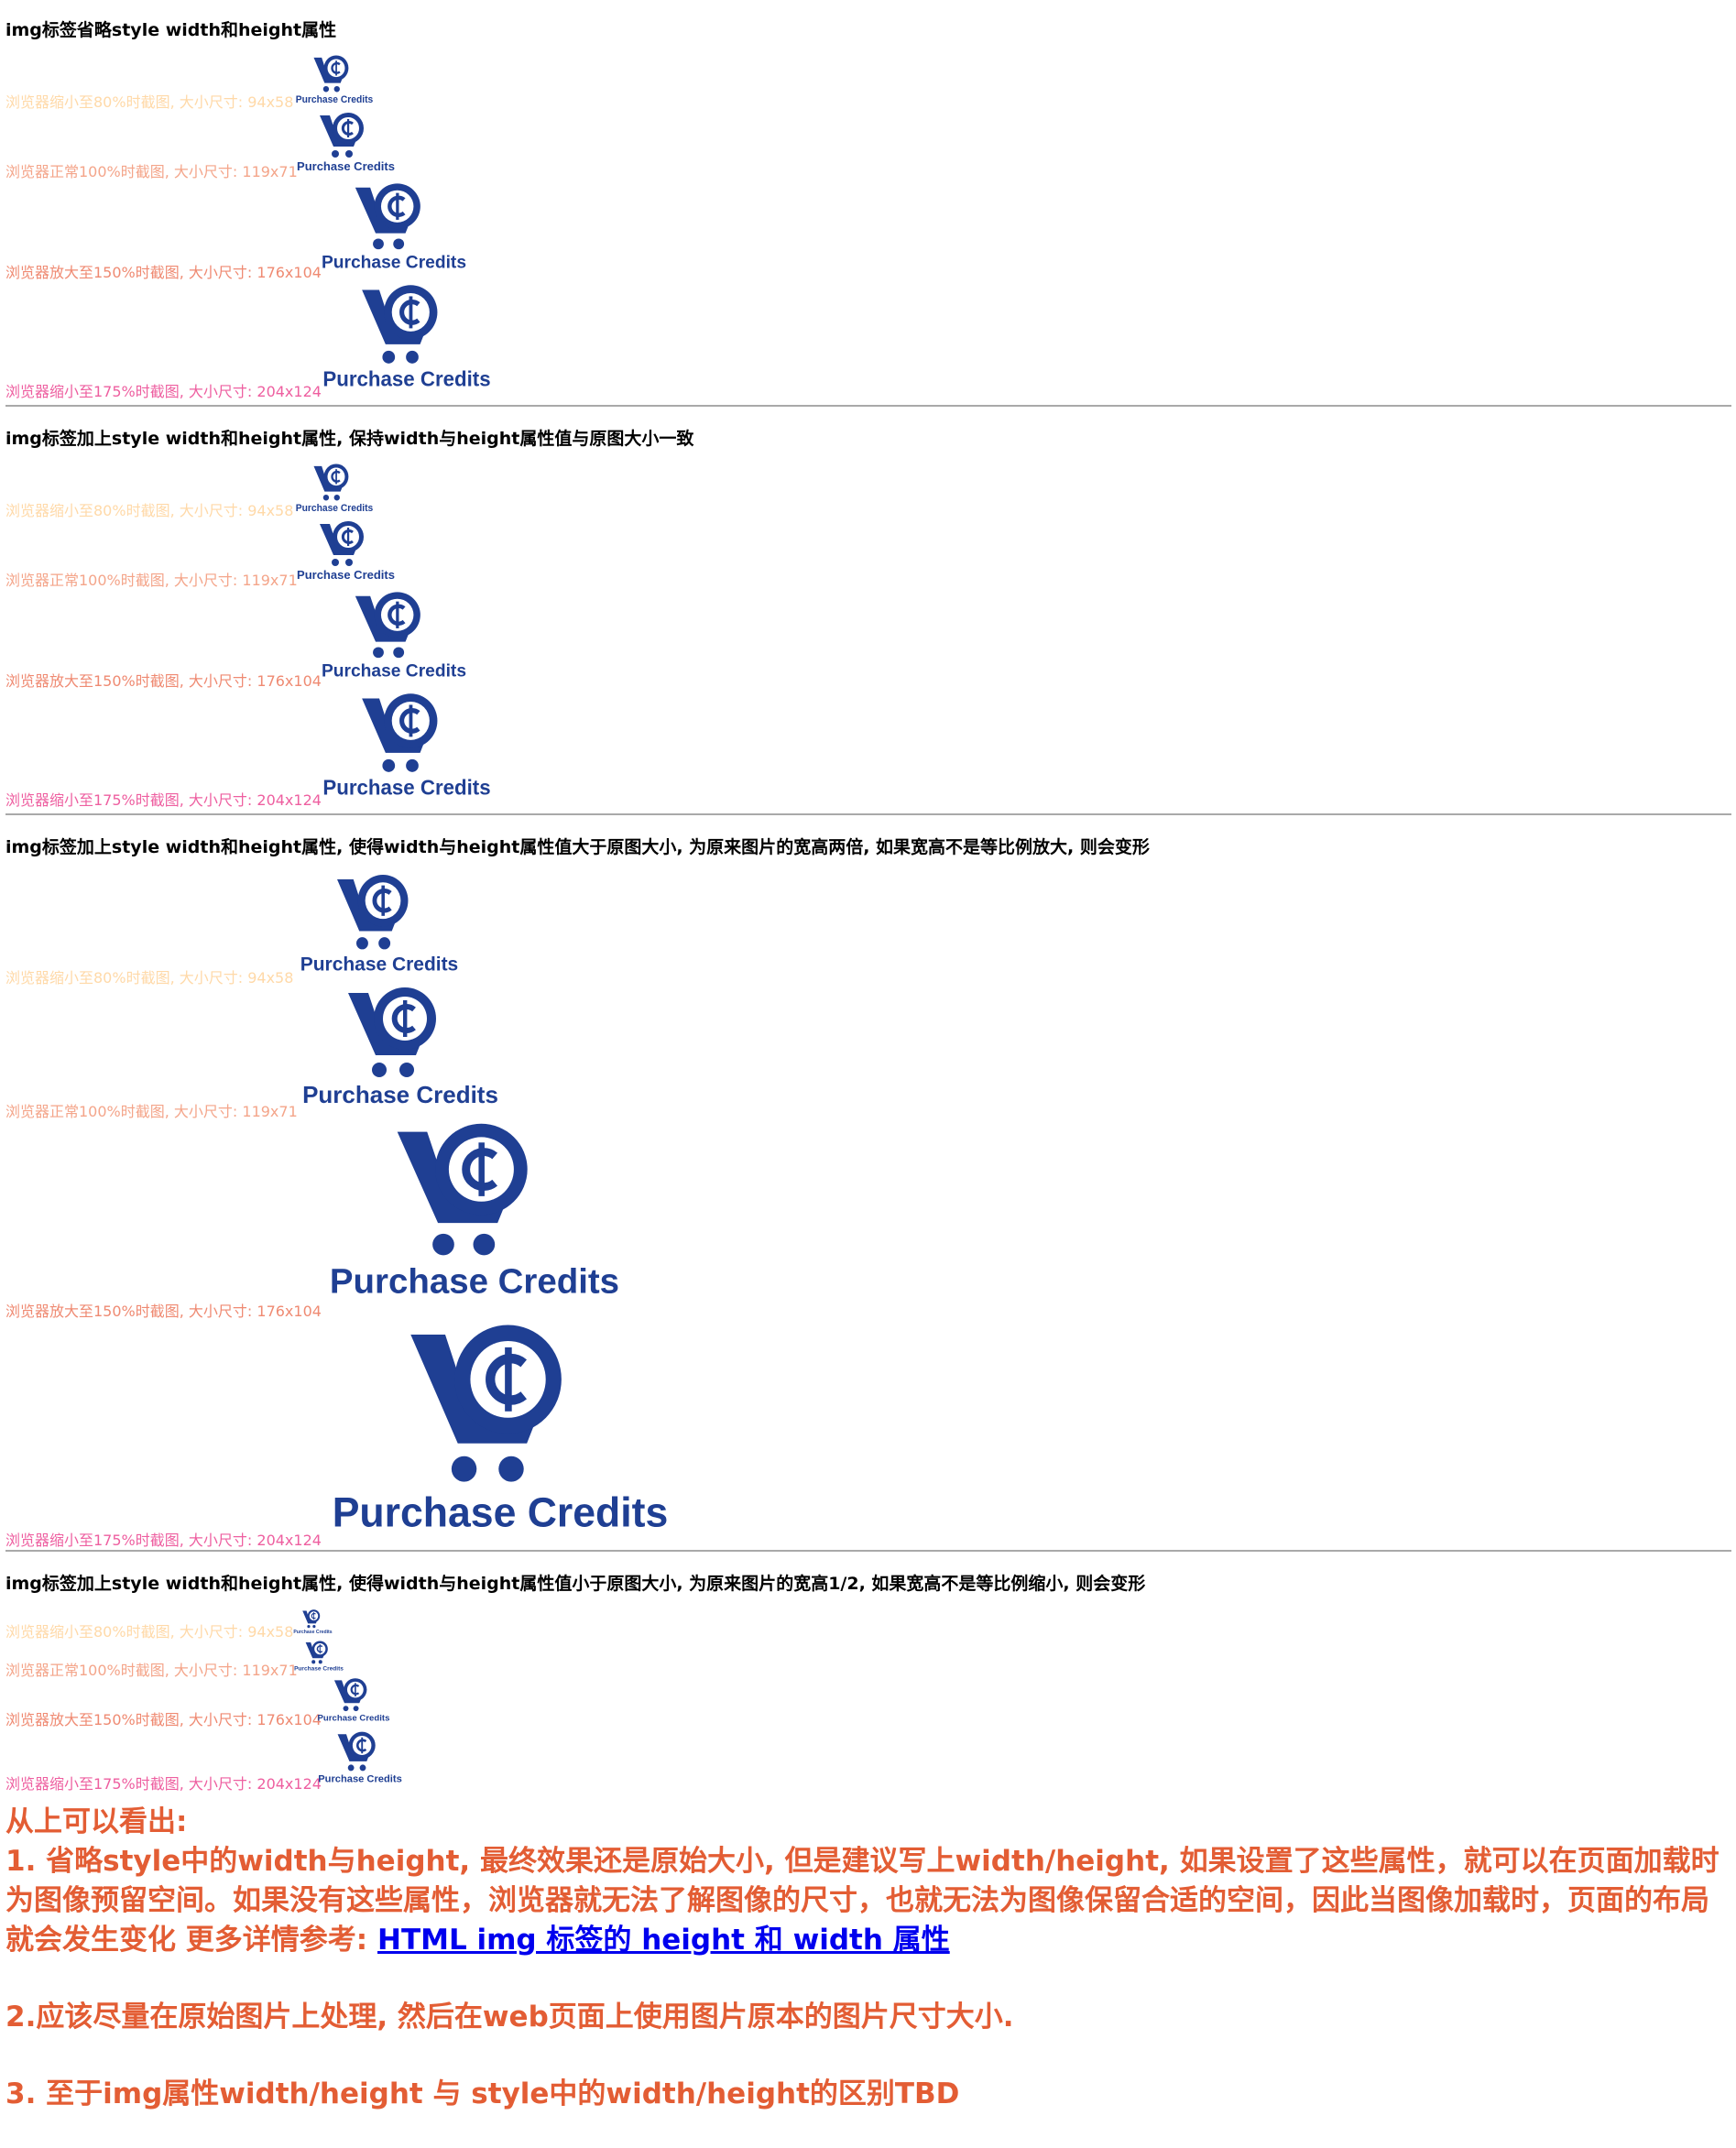 The image size is (1736, 2148). I want to click on shopping-cart-cent-icon, so click(330, 73).